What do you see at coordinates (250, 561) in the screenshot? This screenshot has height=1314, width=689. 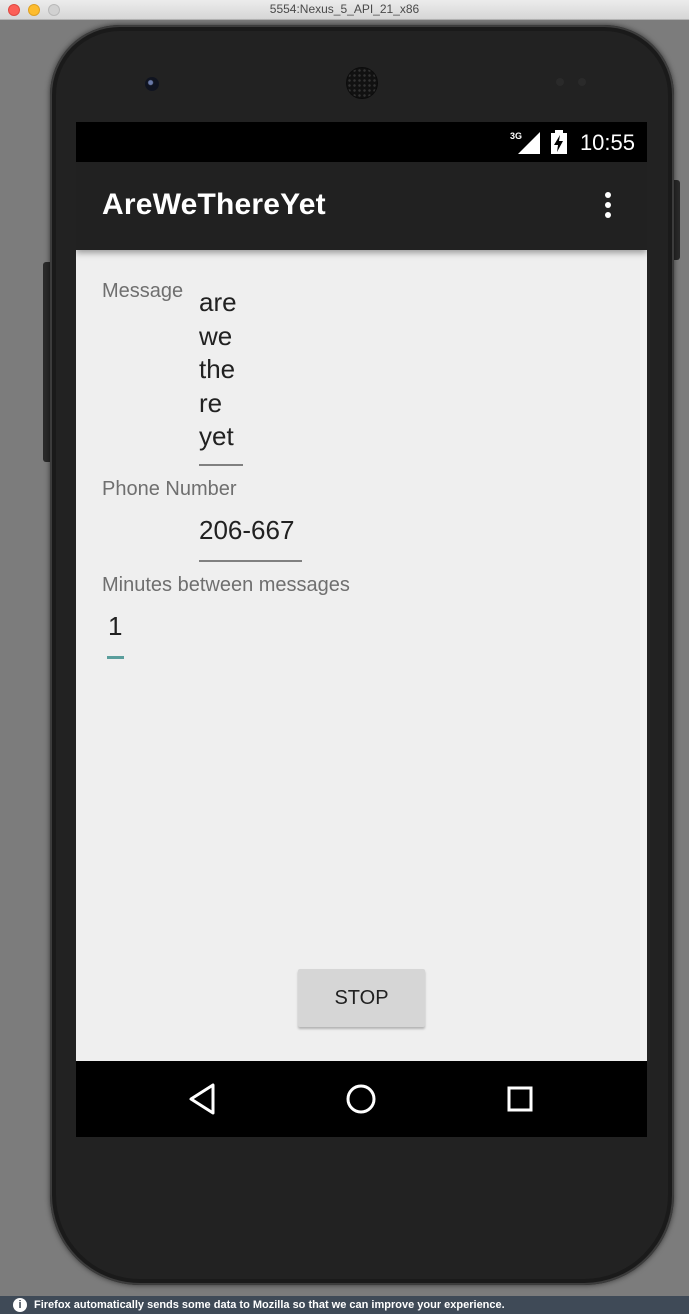 I see `phone-underline` at bounding box center [250, 561].